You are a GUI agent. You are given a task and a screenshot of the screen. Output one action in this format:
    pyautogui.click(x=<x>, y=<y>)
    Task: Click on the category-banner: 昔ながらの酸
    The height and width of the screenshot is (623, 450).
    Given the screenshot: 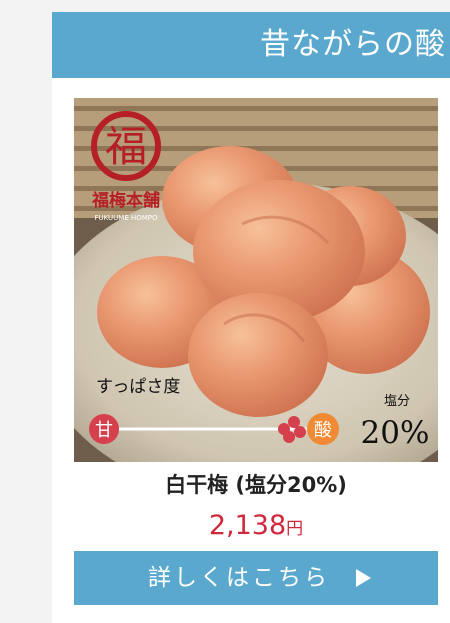 What is the action you would take?
    pyautogui.click(x=251, y=45)
    